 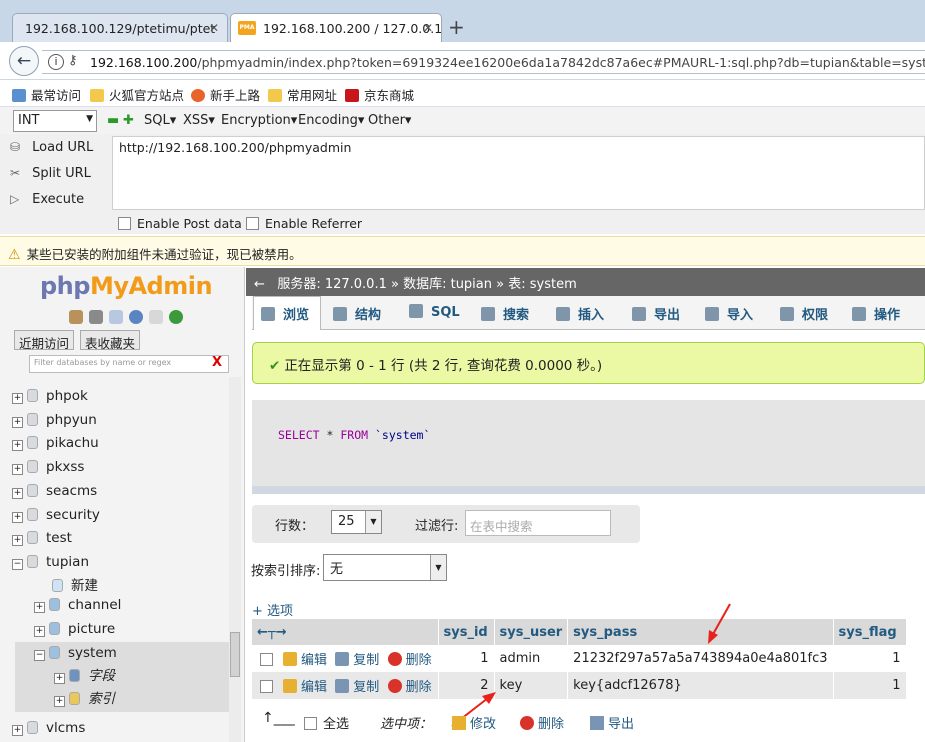 I want to click on phpmyadmin-logo: phpMyAdmin, so click(x=126, y=286).